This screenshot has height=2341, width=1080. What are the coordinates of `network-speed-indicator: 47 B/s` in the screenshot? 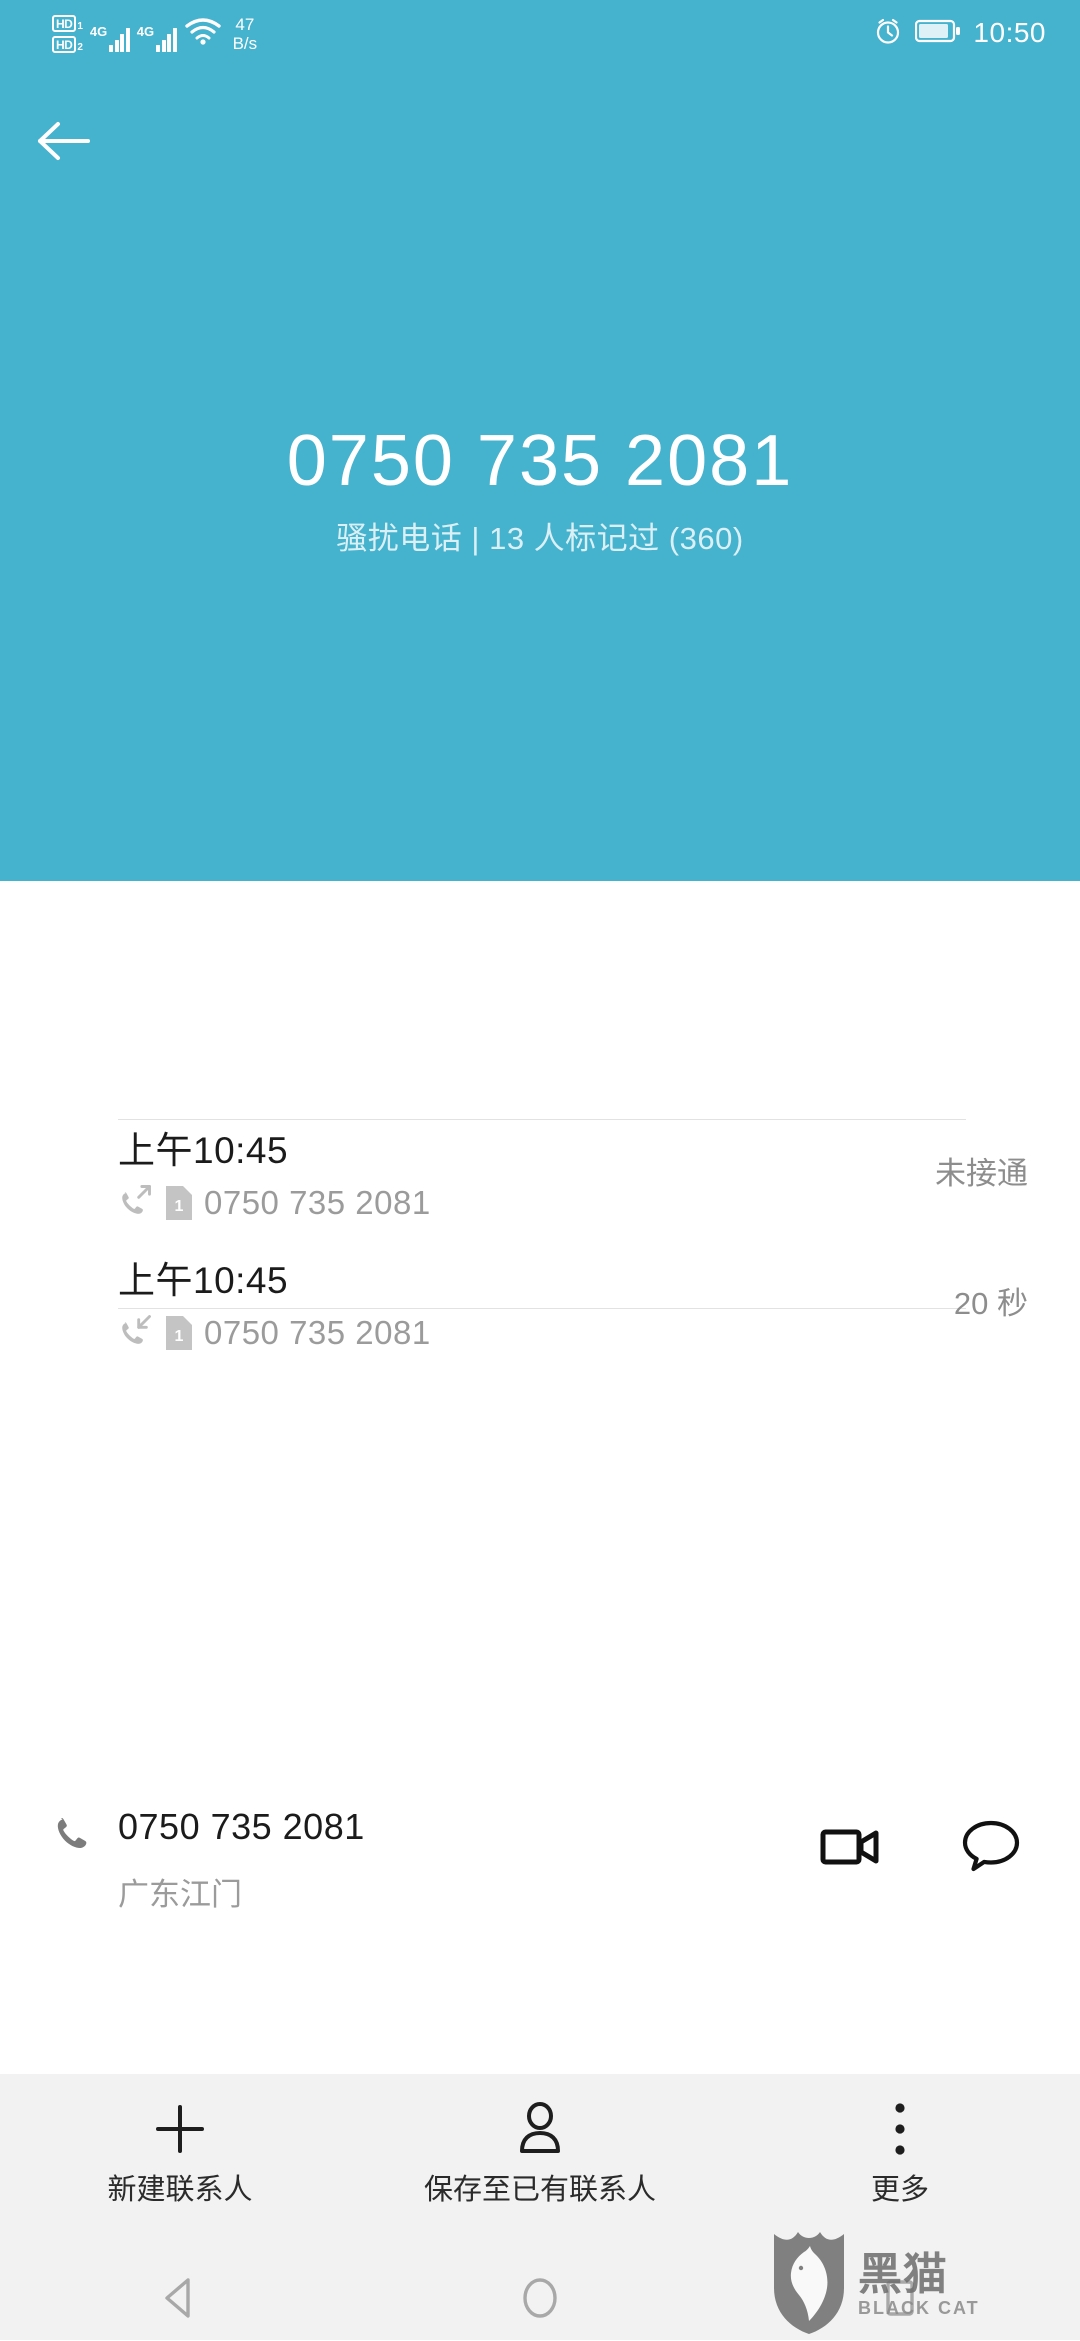 It's located at (245, 34).